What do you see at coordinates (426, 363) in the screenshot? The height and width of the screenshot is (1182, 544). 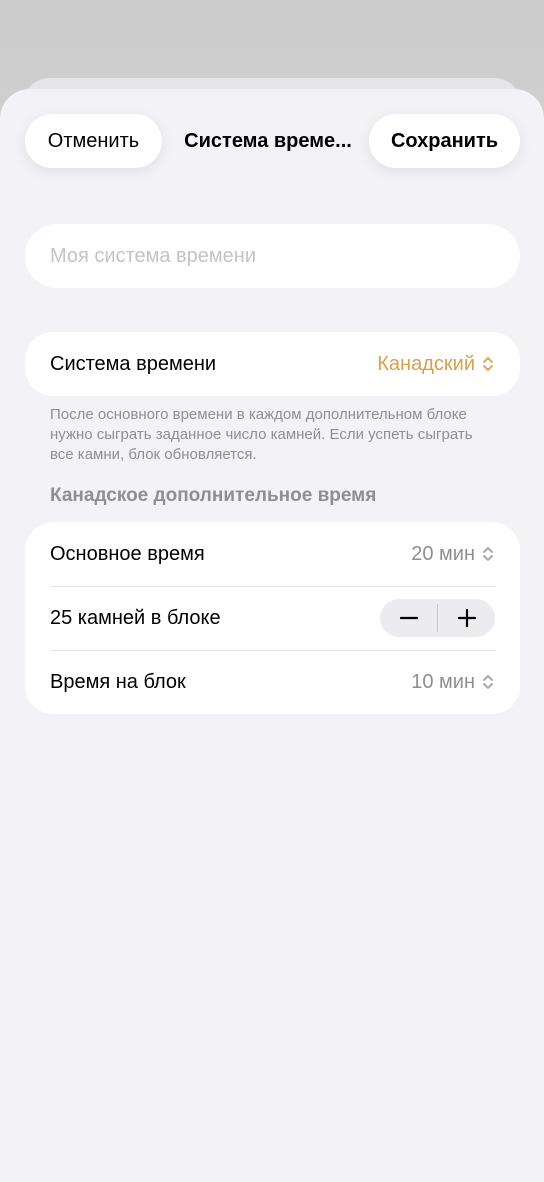 I see `time-system-value: Канадский` at bounding box center [426, 363].